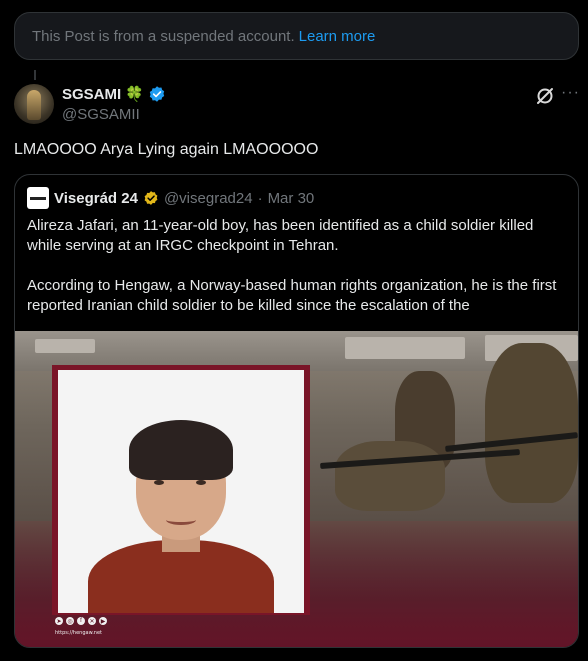  Describe the element at coordinates (163, 36) in the screenshot. I see `suspended-text: This Post is from a suspended account.` at that location.